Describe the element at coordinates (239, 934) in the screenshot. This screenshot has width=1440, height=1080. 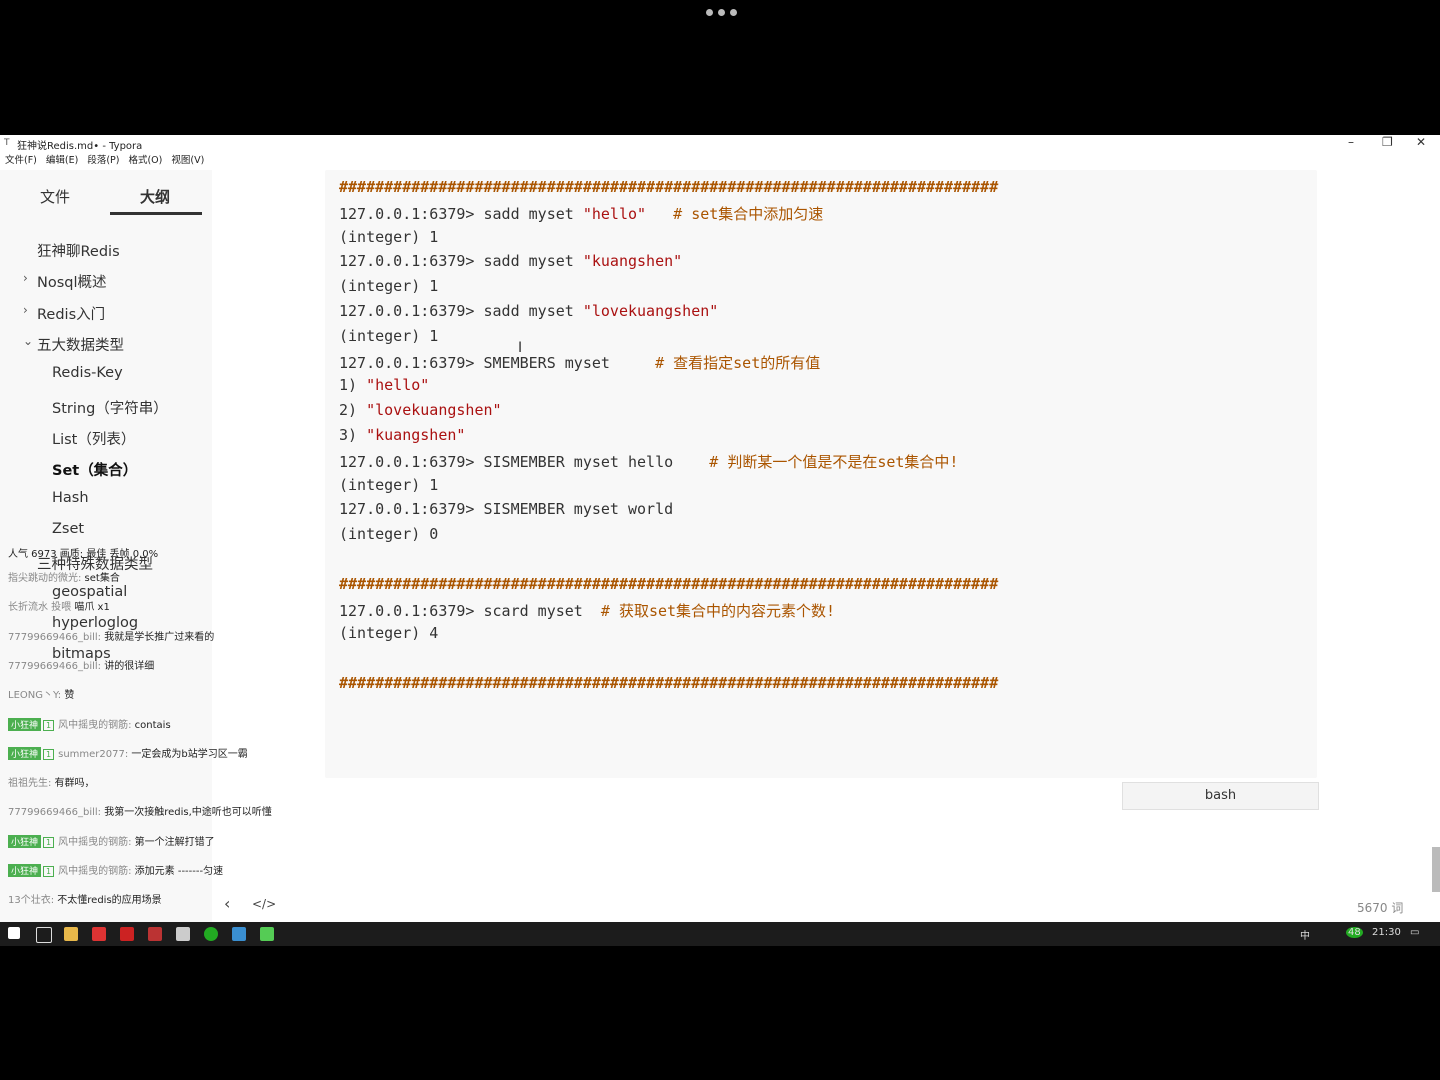
I see `app-icon-blue` at that location.